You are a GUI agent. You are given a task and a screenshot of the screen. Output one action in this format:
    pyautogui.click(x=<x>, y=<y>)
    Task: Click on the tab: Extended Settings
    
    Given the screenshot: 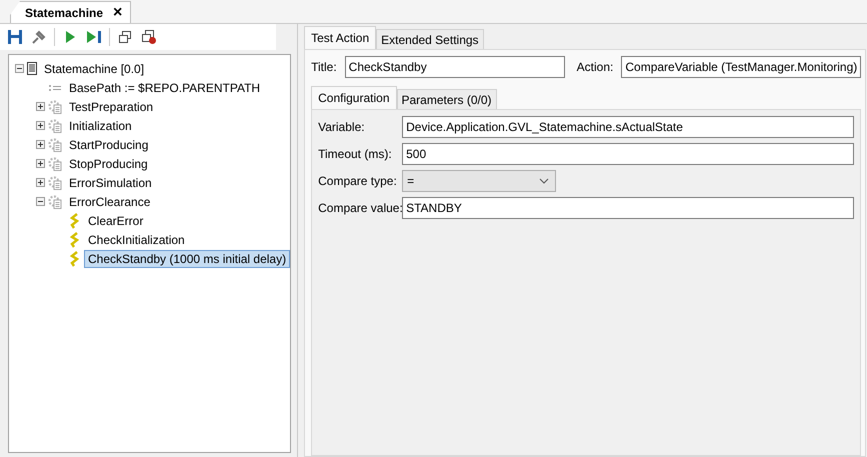 What is the action you would take?
    pyautogui.click(x=430, y=39)
    